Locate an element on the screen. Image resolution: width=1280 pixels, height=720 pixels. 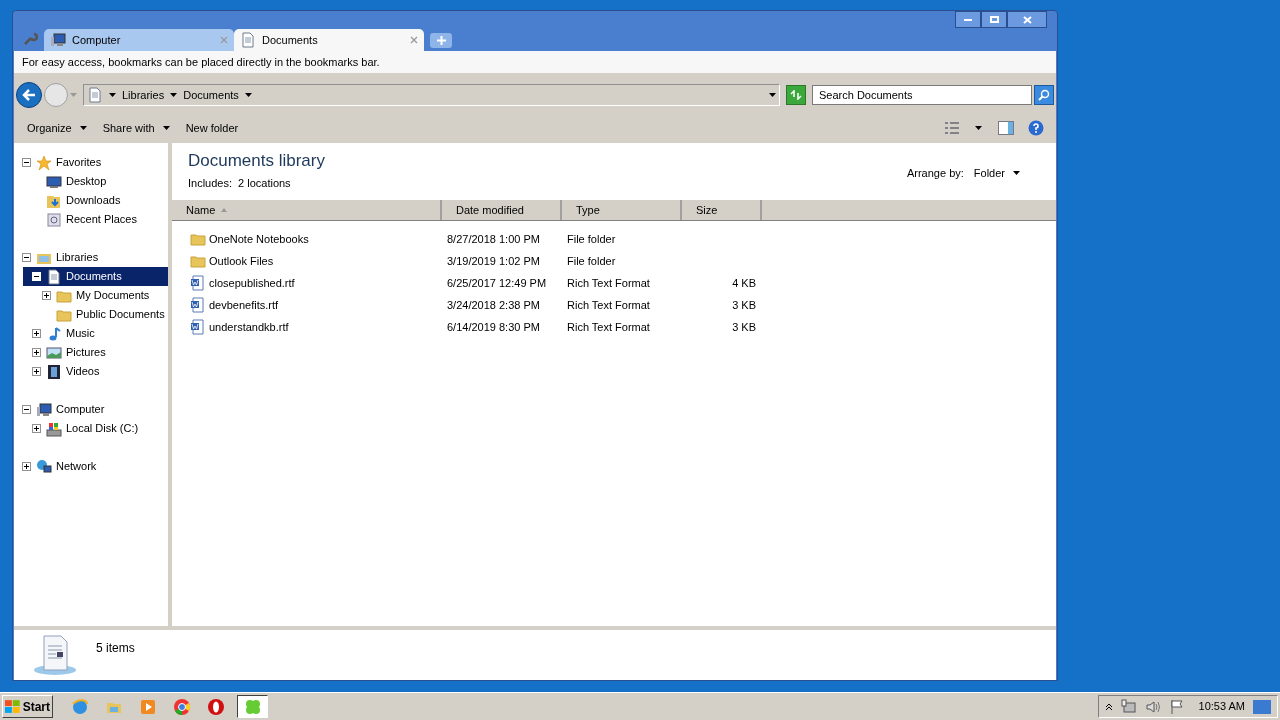
start-button: Start is located at coordinates (27, 706).